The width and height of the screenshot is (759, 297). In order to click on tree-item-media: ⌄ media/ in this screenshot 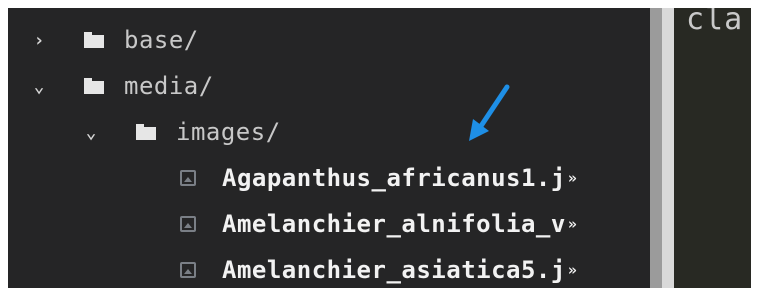, I will do `click(329, 86)`.